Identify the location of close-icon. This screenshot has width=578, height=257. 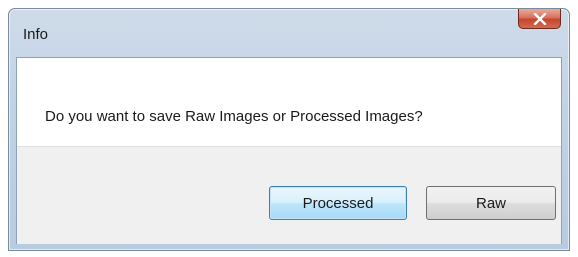
(540, 18).